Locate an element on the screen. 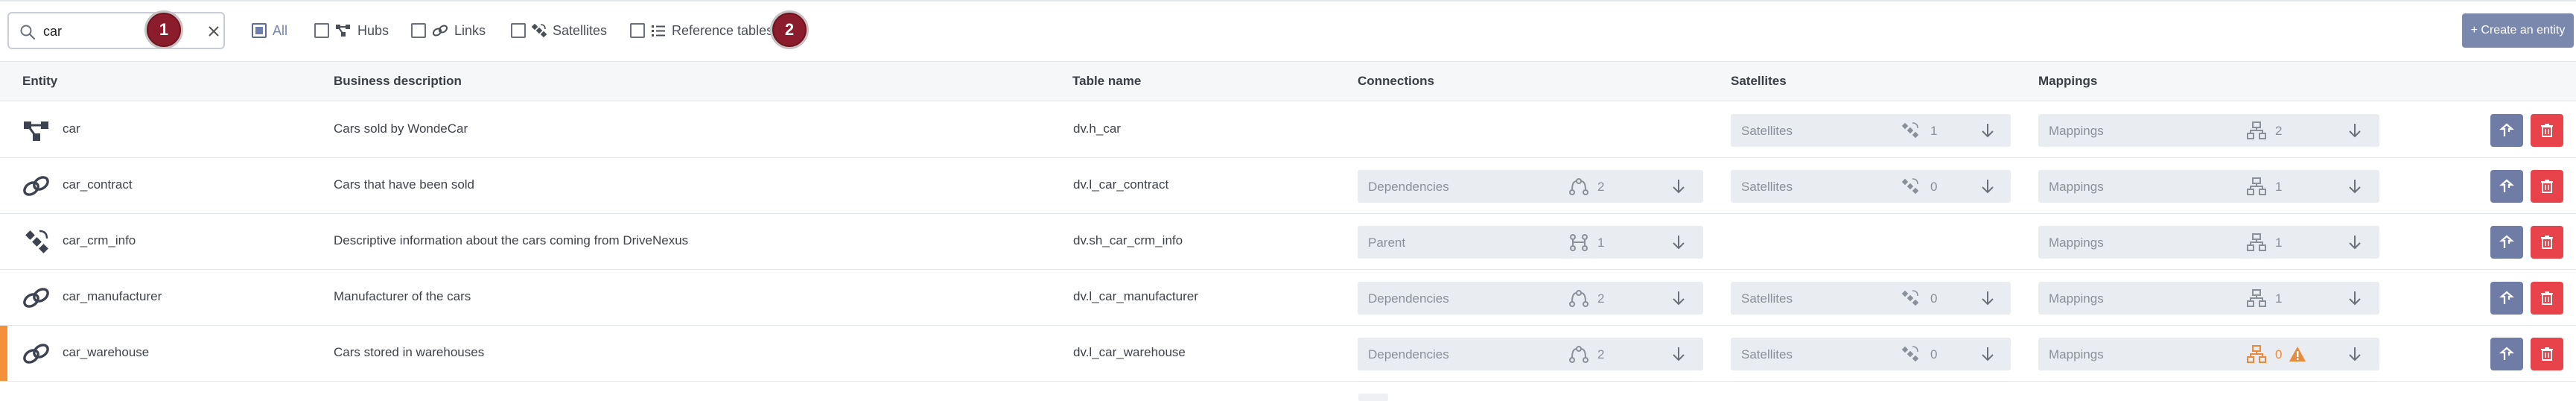  filter-reference-tables: Reference tables is located at coordinates (701, 30).